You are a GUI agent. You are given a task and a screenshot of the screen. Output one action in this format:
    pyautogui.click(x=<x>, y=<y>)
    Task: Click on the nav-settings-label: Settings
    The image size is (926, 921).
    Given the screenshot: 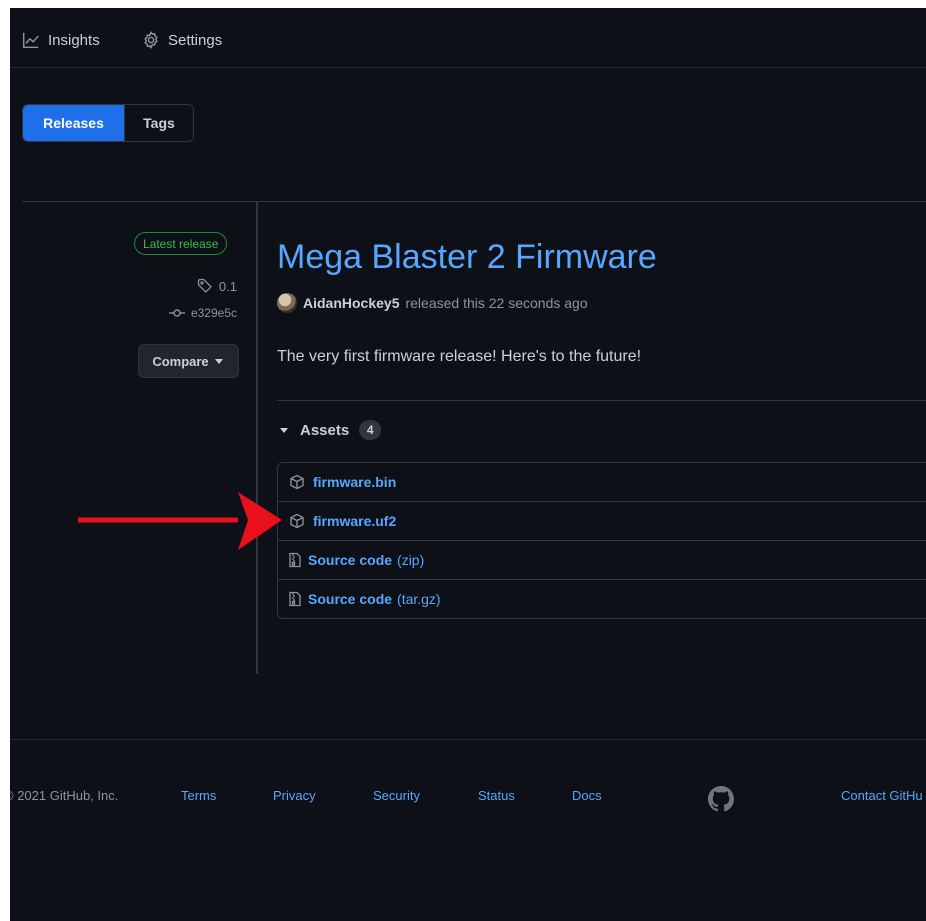 What is the action you would take?
    pyautogui.click(x=195, y=40)
    